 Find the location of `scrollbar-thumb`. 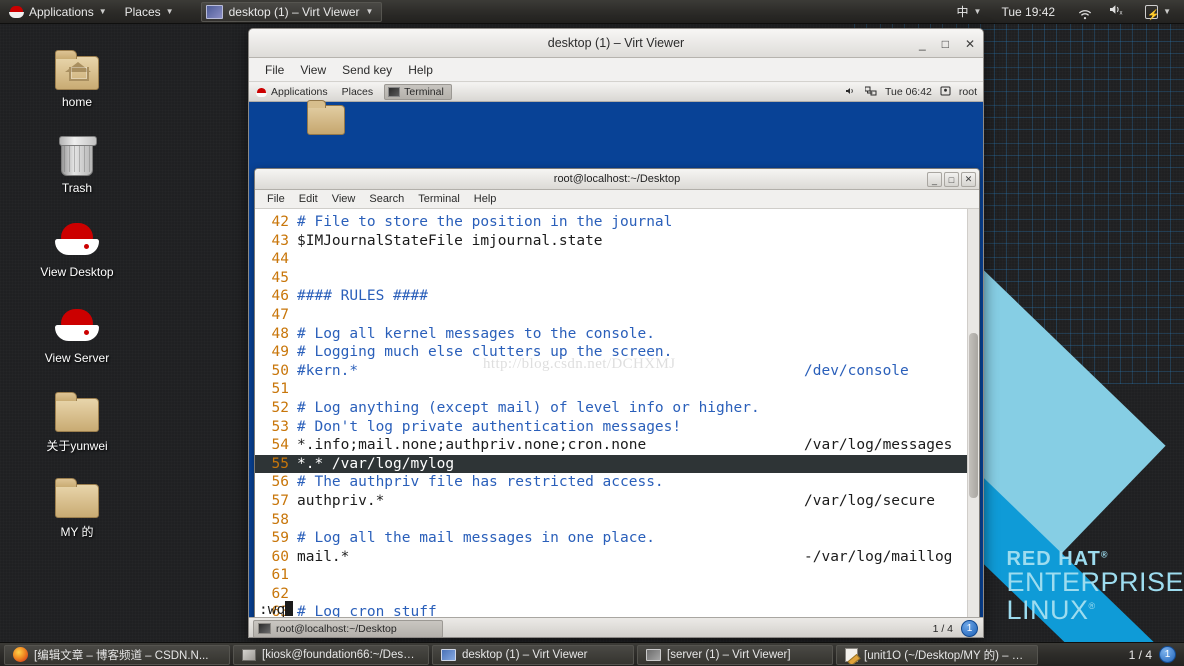

scrollbar-thumb is located at coordinates (973, 415).